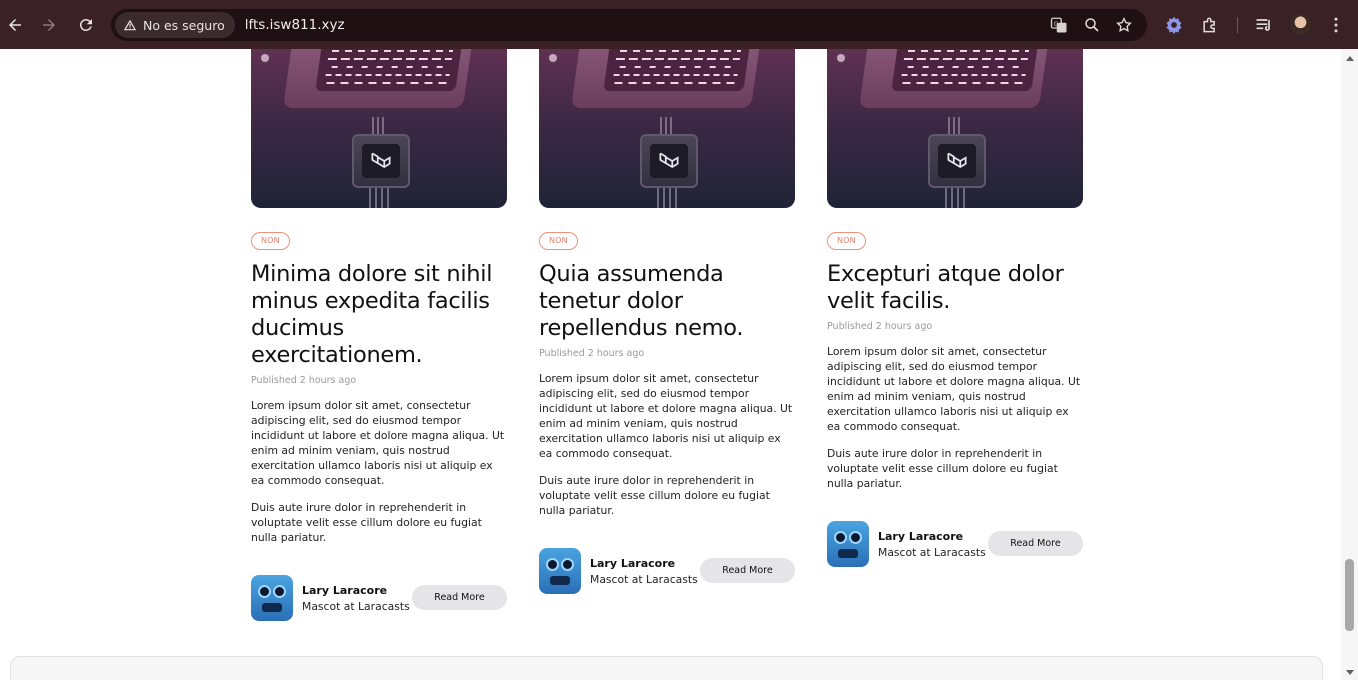 This screenshot has width=1358, height=680. I want to click on media-queue-icon, so click(1264, 25).